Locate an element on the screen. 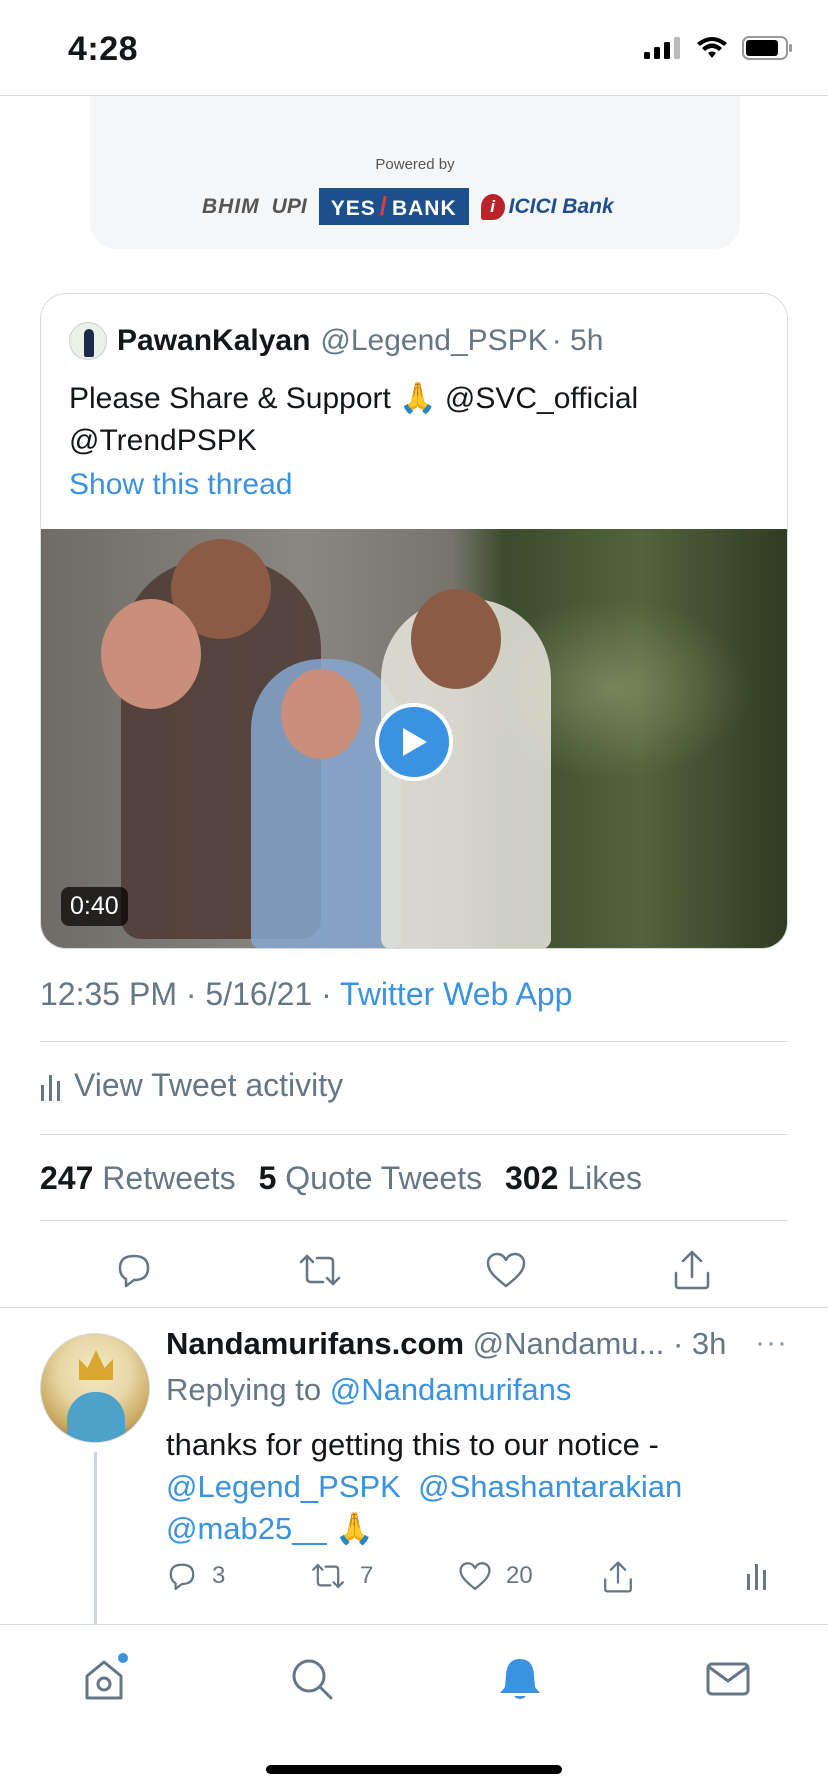  tab-notifications is located at coordinates (520, 1679).